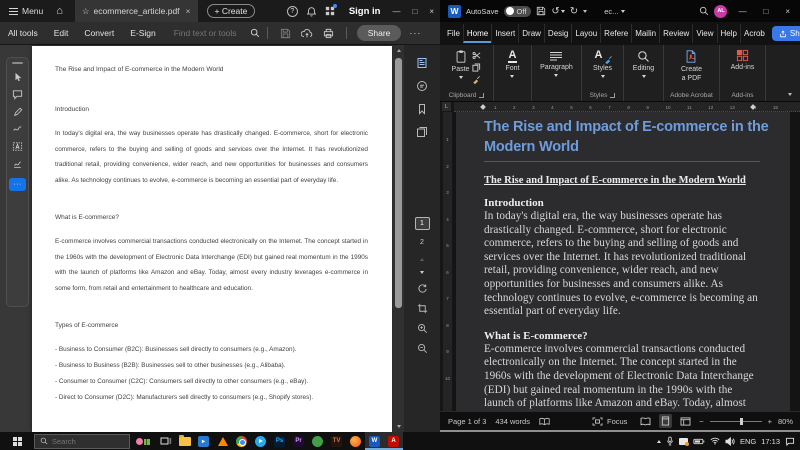 The height and width of the screenshot is (450, 800). I want to click on tab-home: Home, so click(477, 33).